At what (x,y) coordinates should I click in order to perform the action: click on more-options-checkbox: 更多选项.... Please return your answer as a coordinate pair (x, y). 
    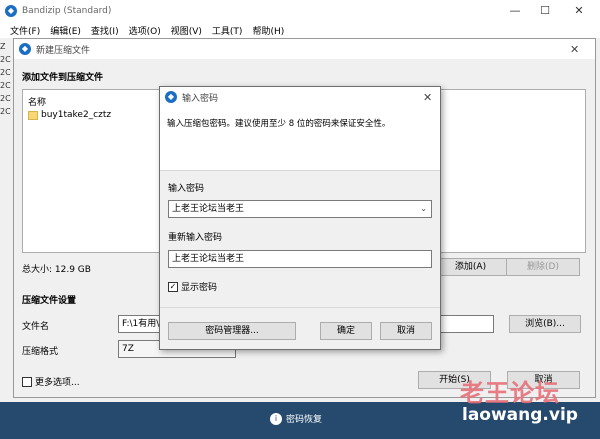
    Looking at the image, I should click on (51, 381).